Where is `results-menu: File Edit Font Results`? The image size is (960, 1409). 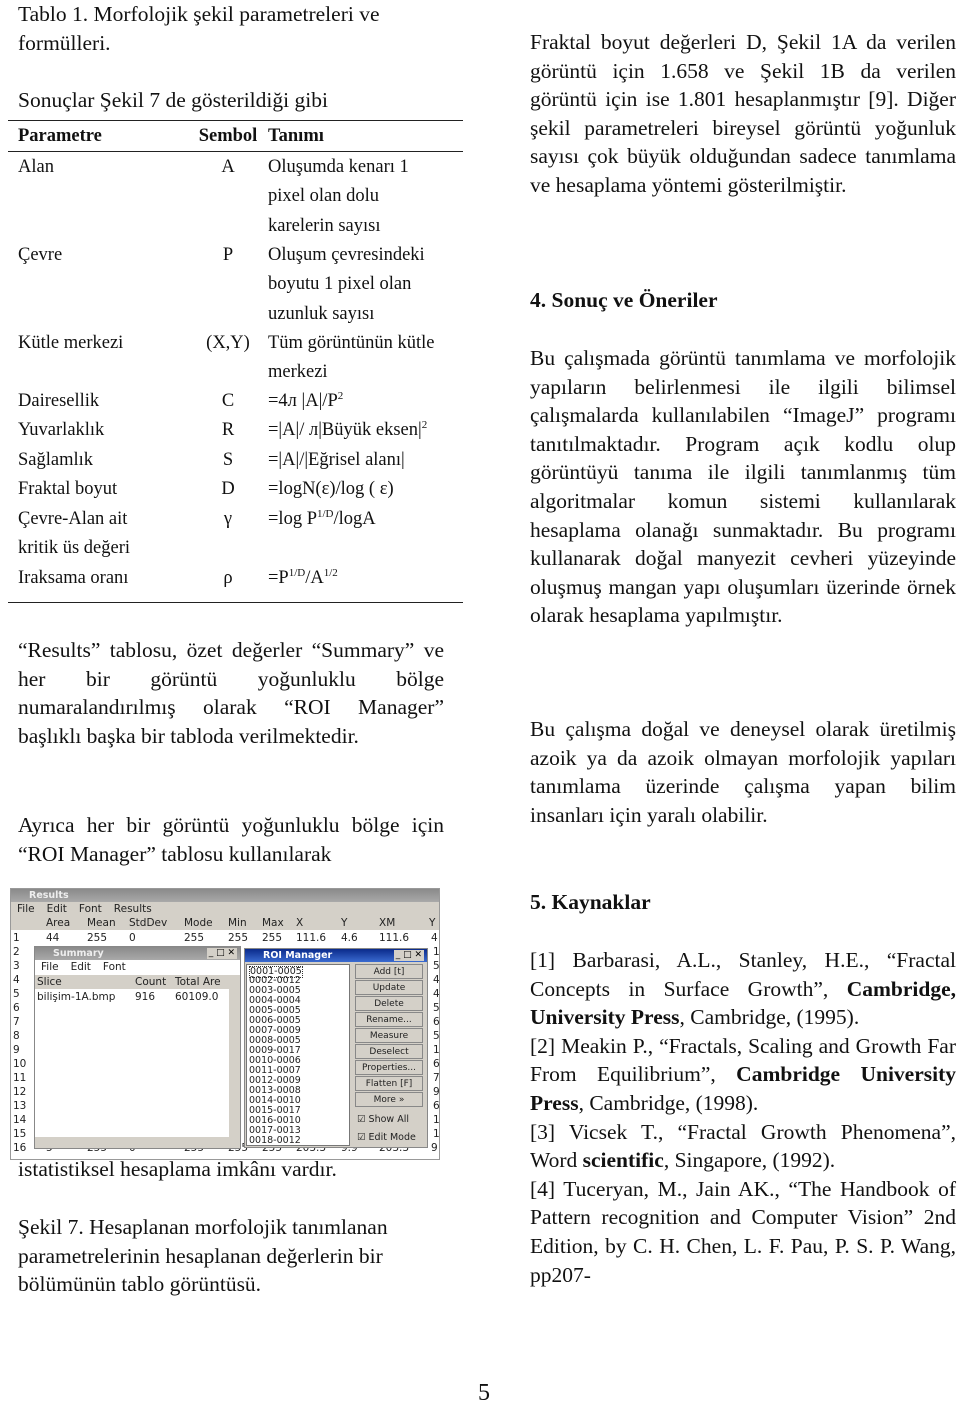 results-menu: File Edit Font Results is located at coordinates (225, 909).